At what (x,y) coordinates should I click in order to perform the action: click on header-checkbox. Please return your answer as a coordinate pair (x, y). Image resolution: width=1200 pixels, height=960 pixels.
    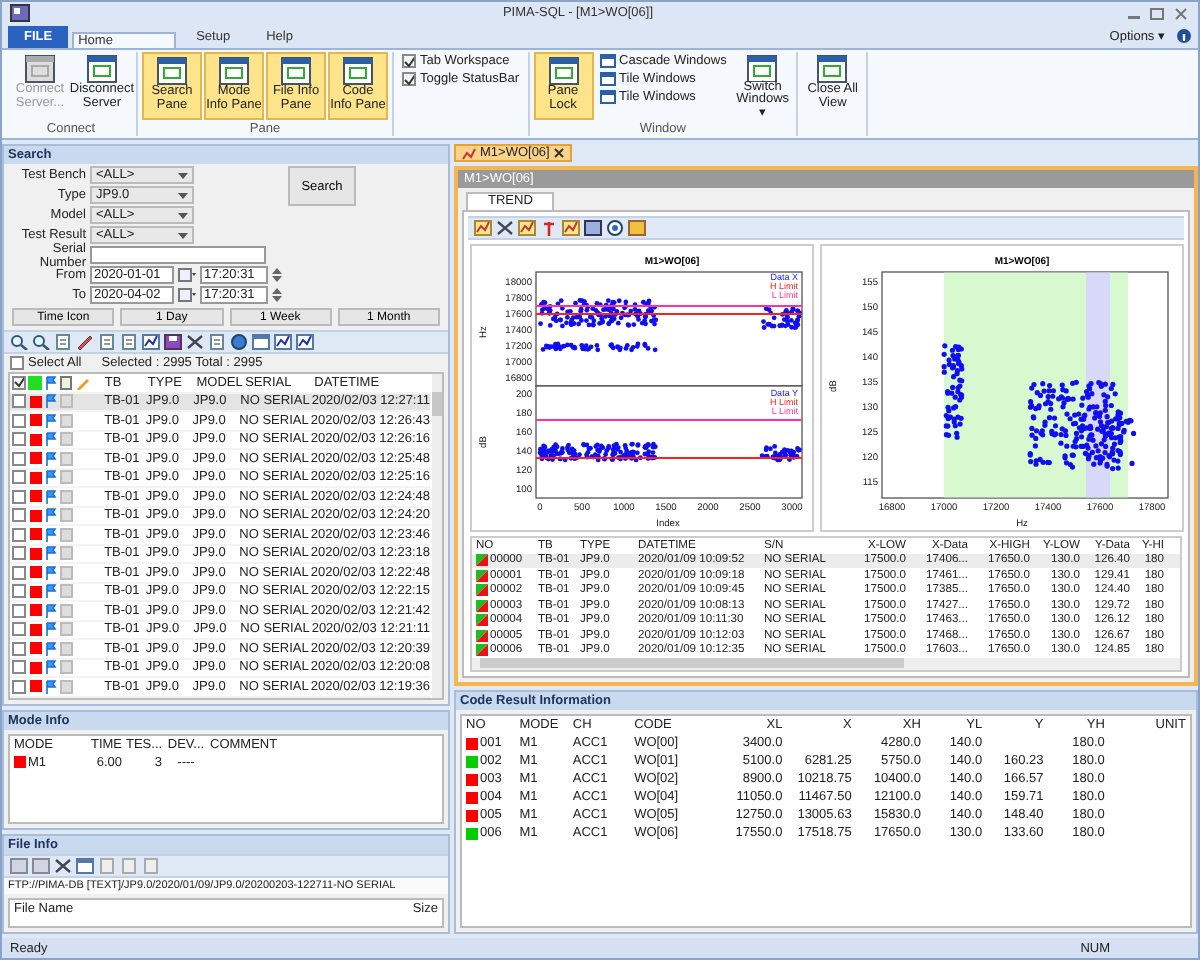
    Looking at the image, I should click on (18, 382).